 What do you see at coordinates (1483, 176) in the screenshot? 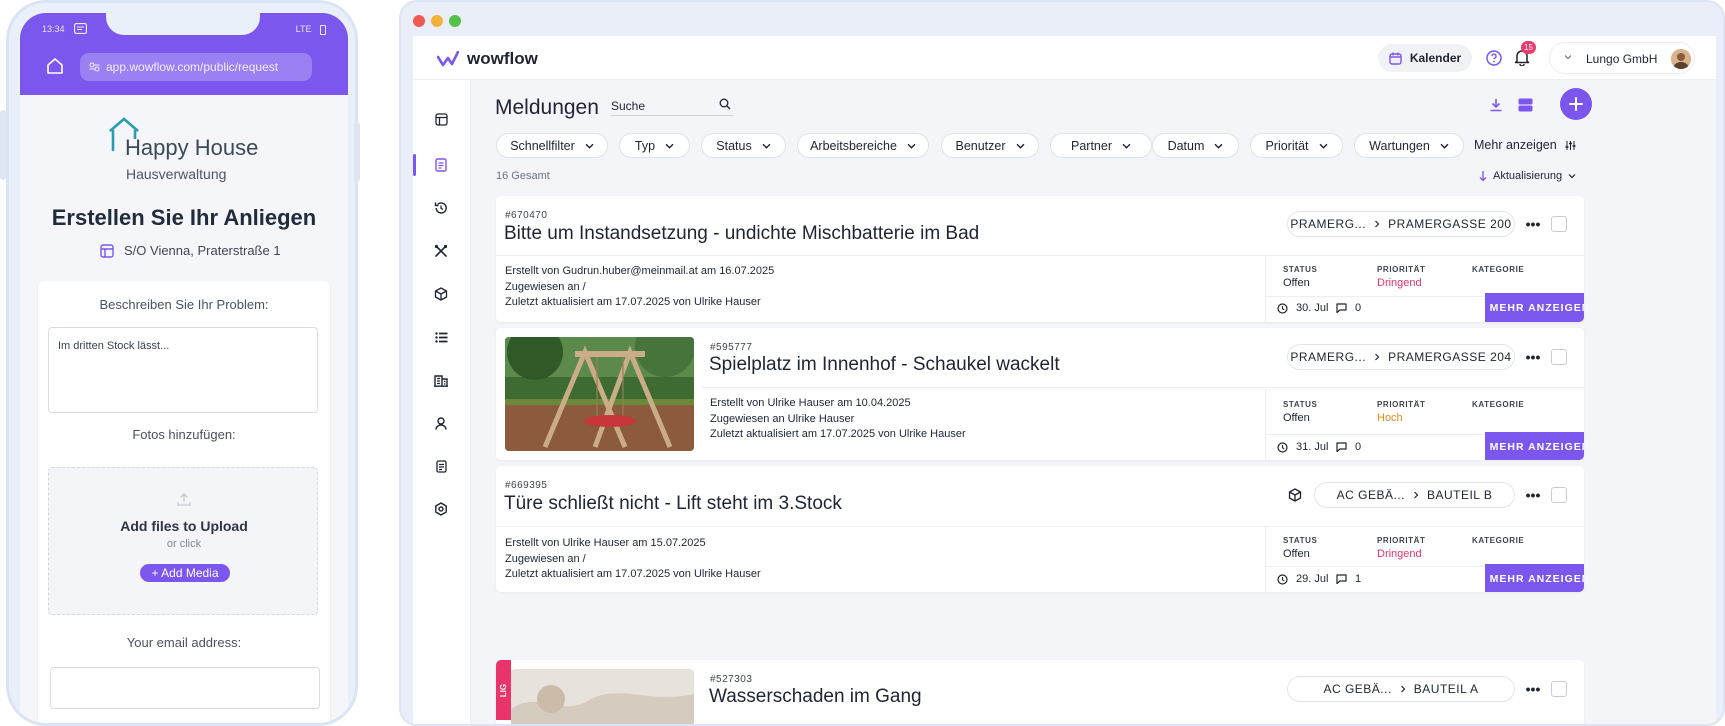
I see `sort-arrow-icon` at bounding box center [1483, 176].